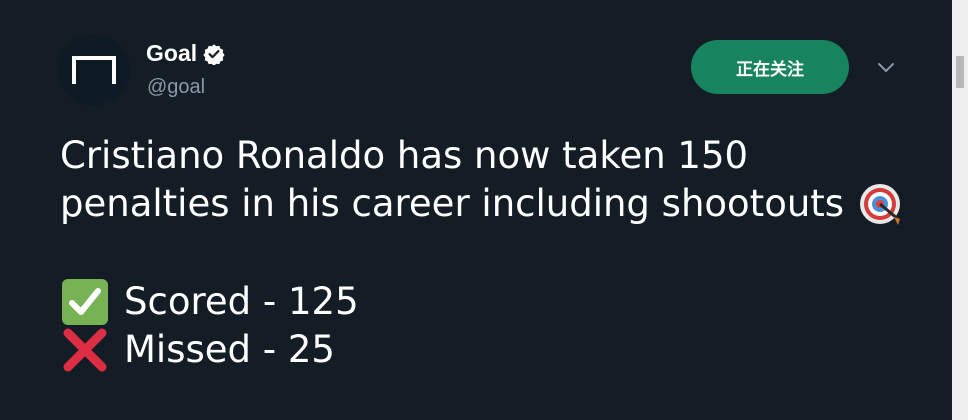 The height and width of the screenshot is (420, 968). I want to click on following-button: 正在关注, so click(770, 67).